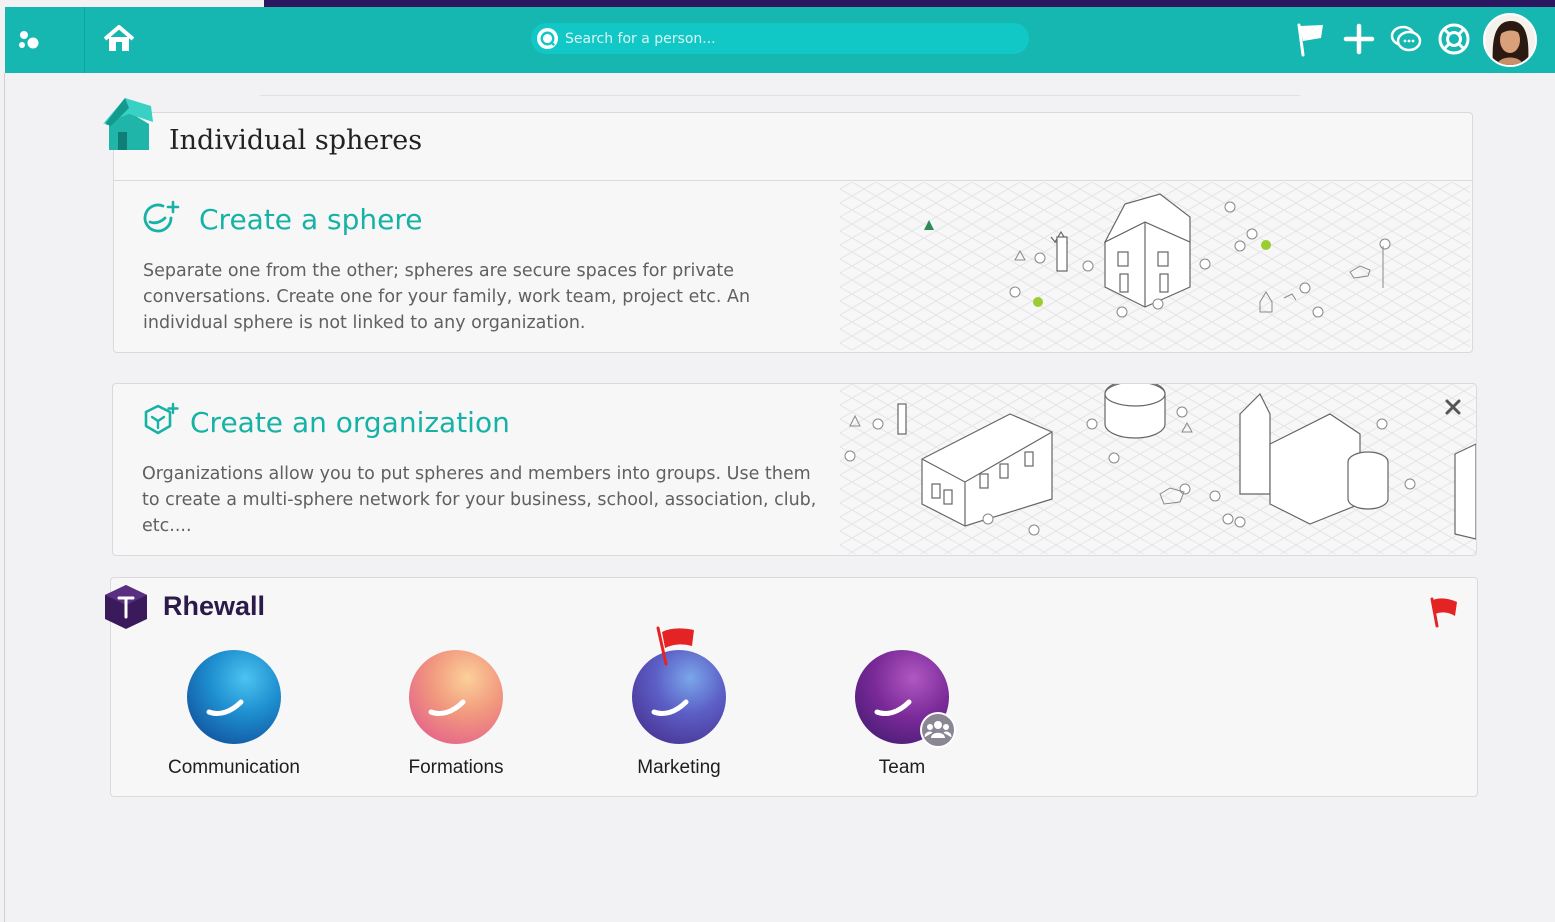 This screenshot has width=1555, height=922. I want to click on avatar-image, so click(1510, 40).